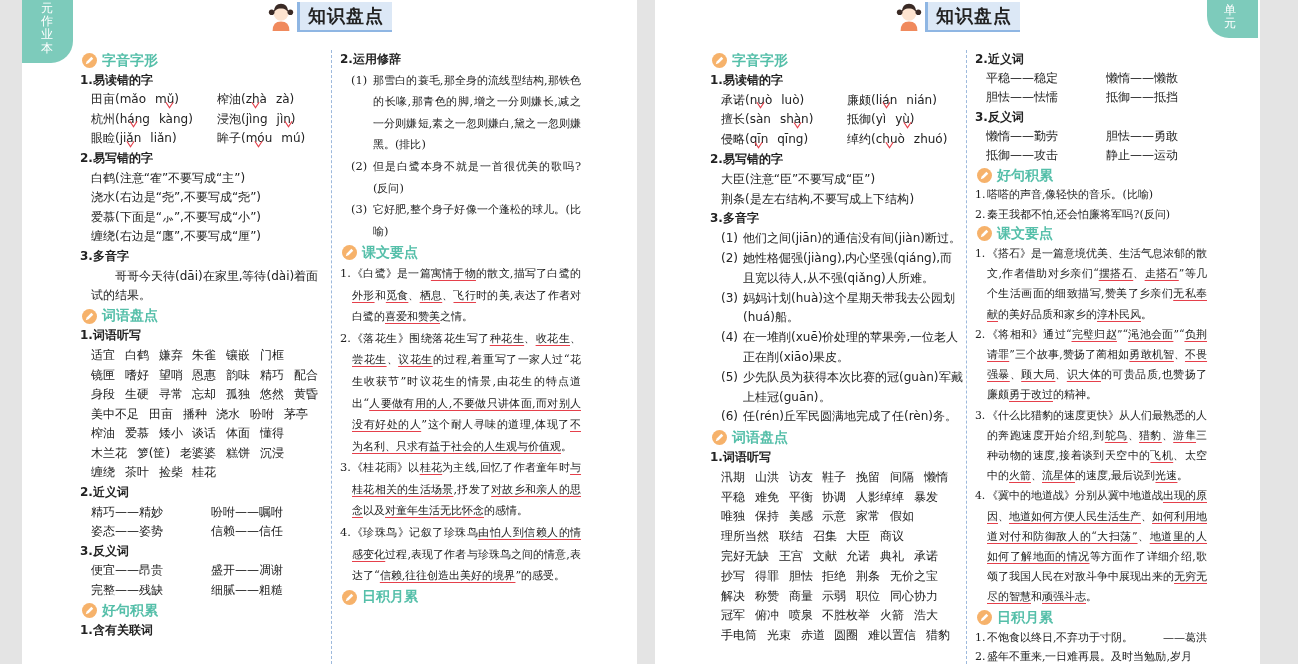 The width and height of the screenshot is (1298, 664). I want to click on vocab-word: 杭州, so click(103, 119).